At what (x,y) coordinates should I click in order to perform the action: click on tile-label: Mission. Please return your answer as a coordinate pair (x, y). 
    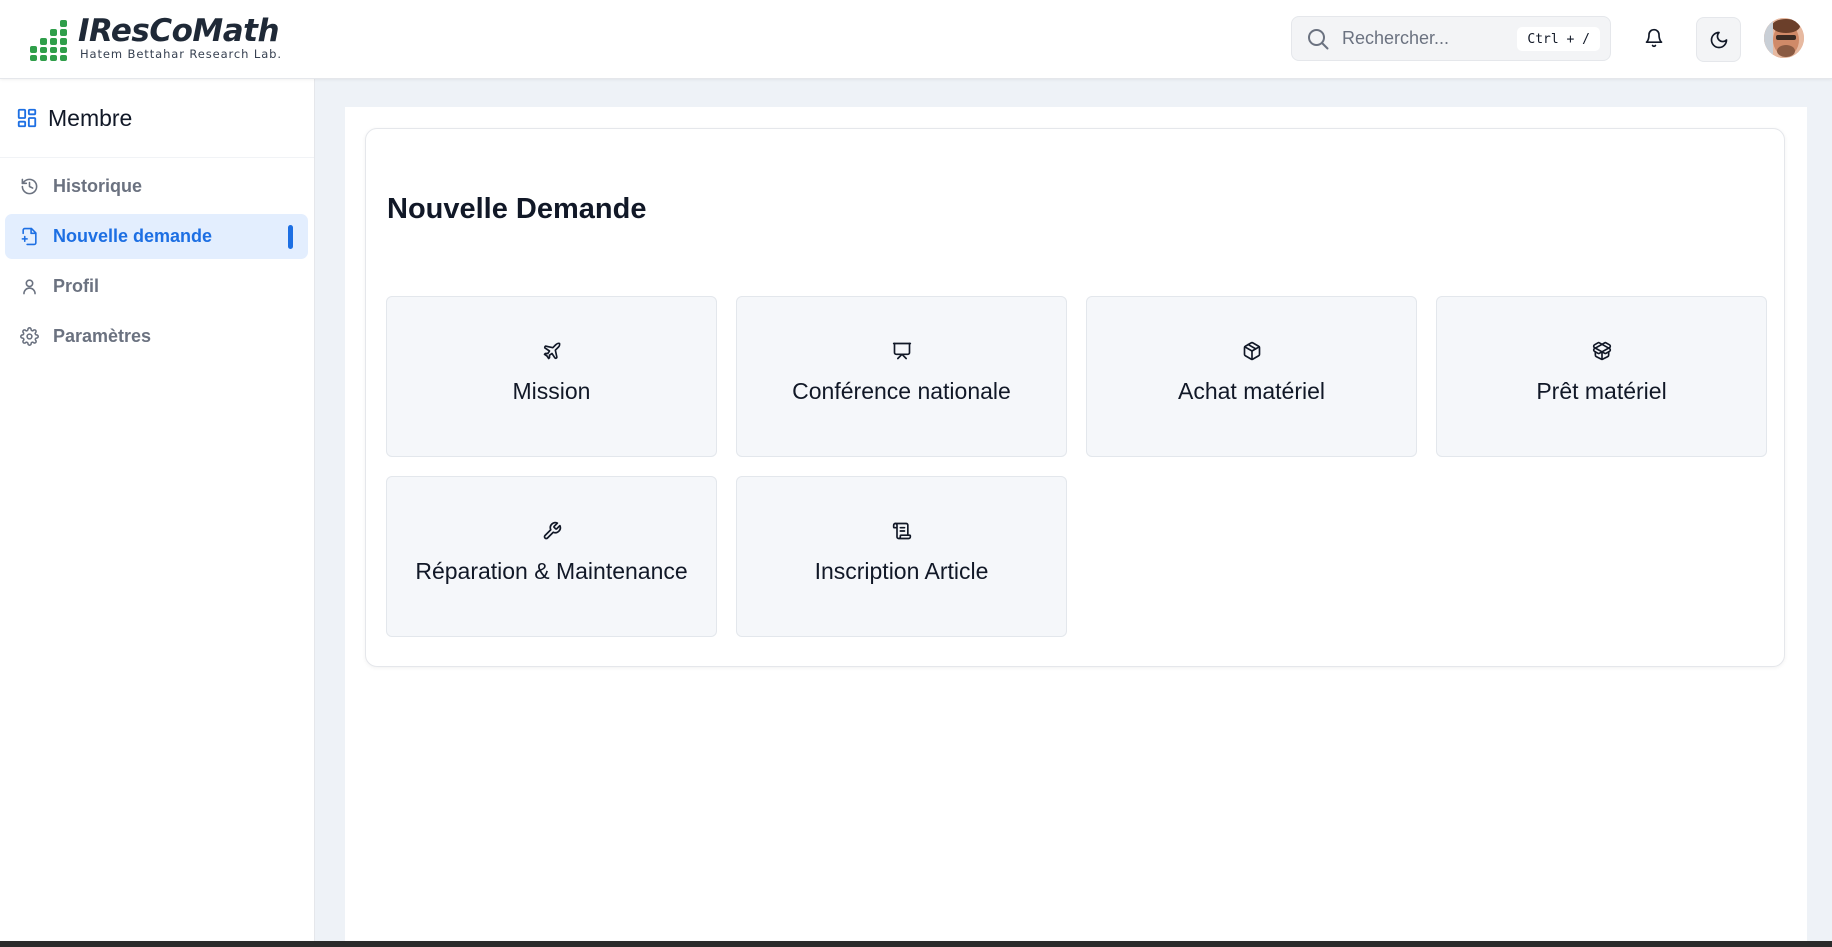
    Looking at the image, I should click on (551, 391).